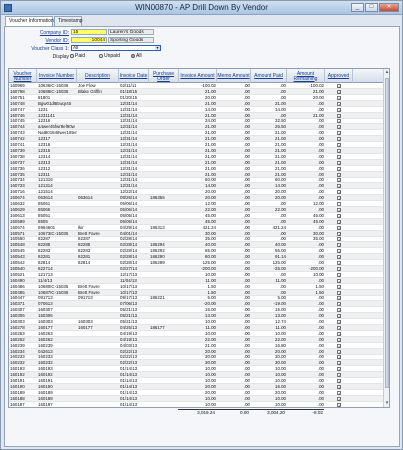 This screenshot has width=403, height=450. I want to click on close-button: ✕, so click(389, 7).